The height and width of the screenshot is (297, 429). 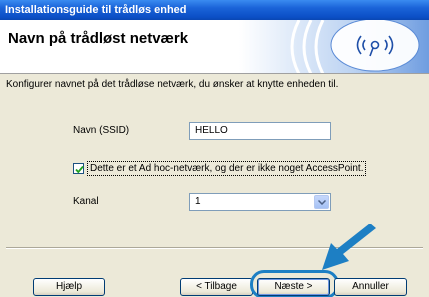 I want to click on channel-select: 1, so click(x=260, y=202).